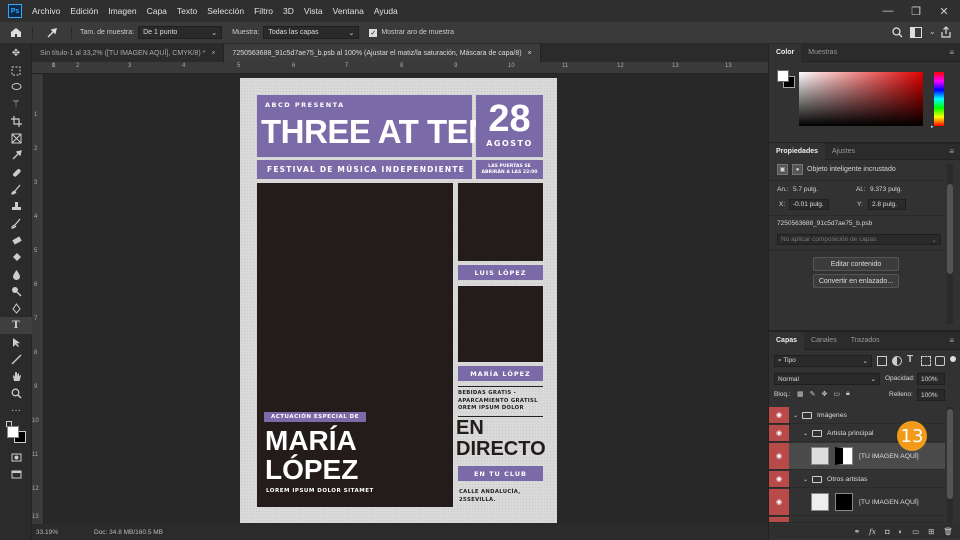 The height and width of the screenshot is (540, 960). I want to click on tab-ajustes: Ajustes, so click(843, 152).